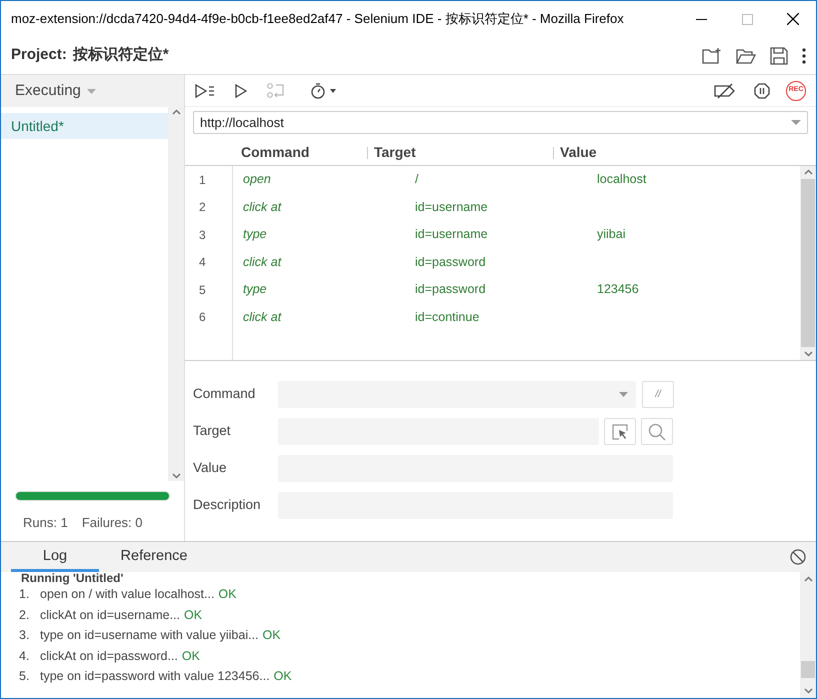 The image size is (817, 699). I want to click on line-number: 4, so click(202, 263).